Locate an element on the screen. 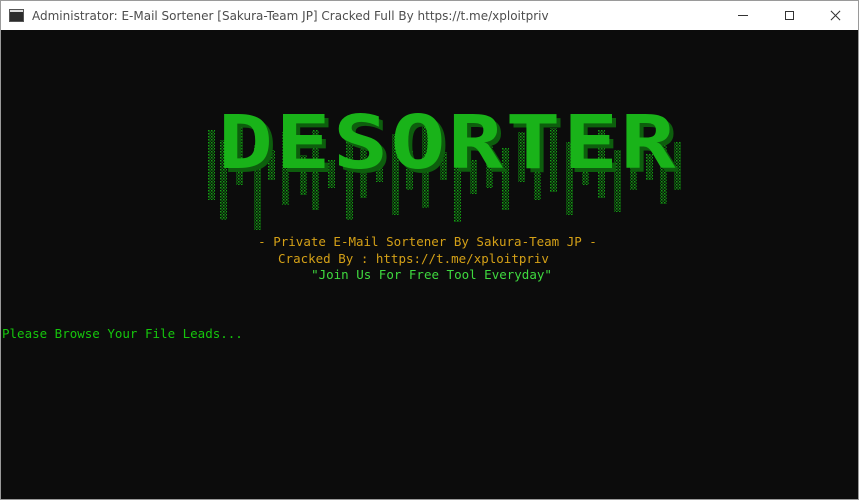 Image resolution: width=859 pixels, height=500 pixels. info-line-slogan: "Join Us For Free Tool Everyday" is located at coordinates (431, 274).